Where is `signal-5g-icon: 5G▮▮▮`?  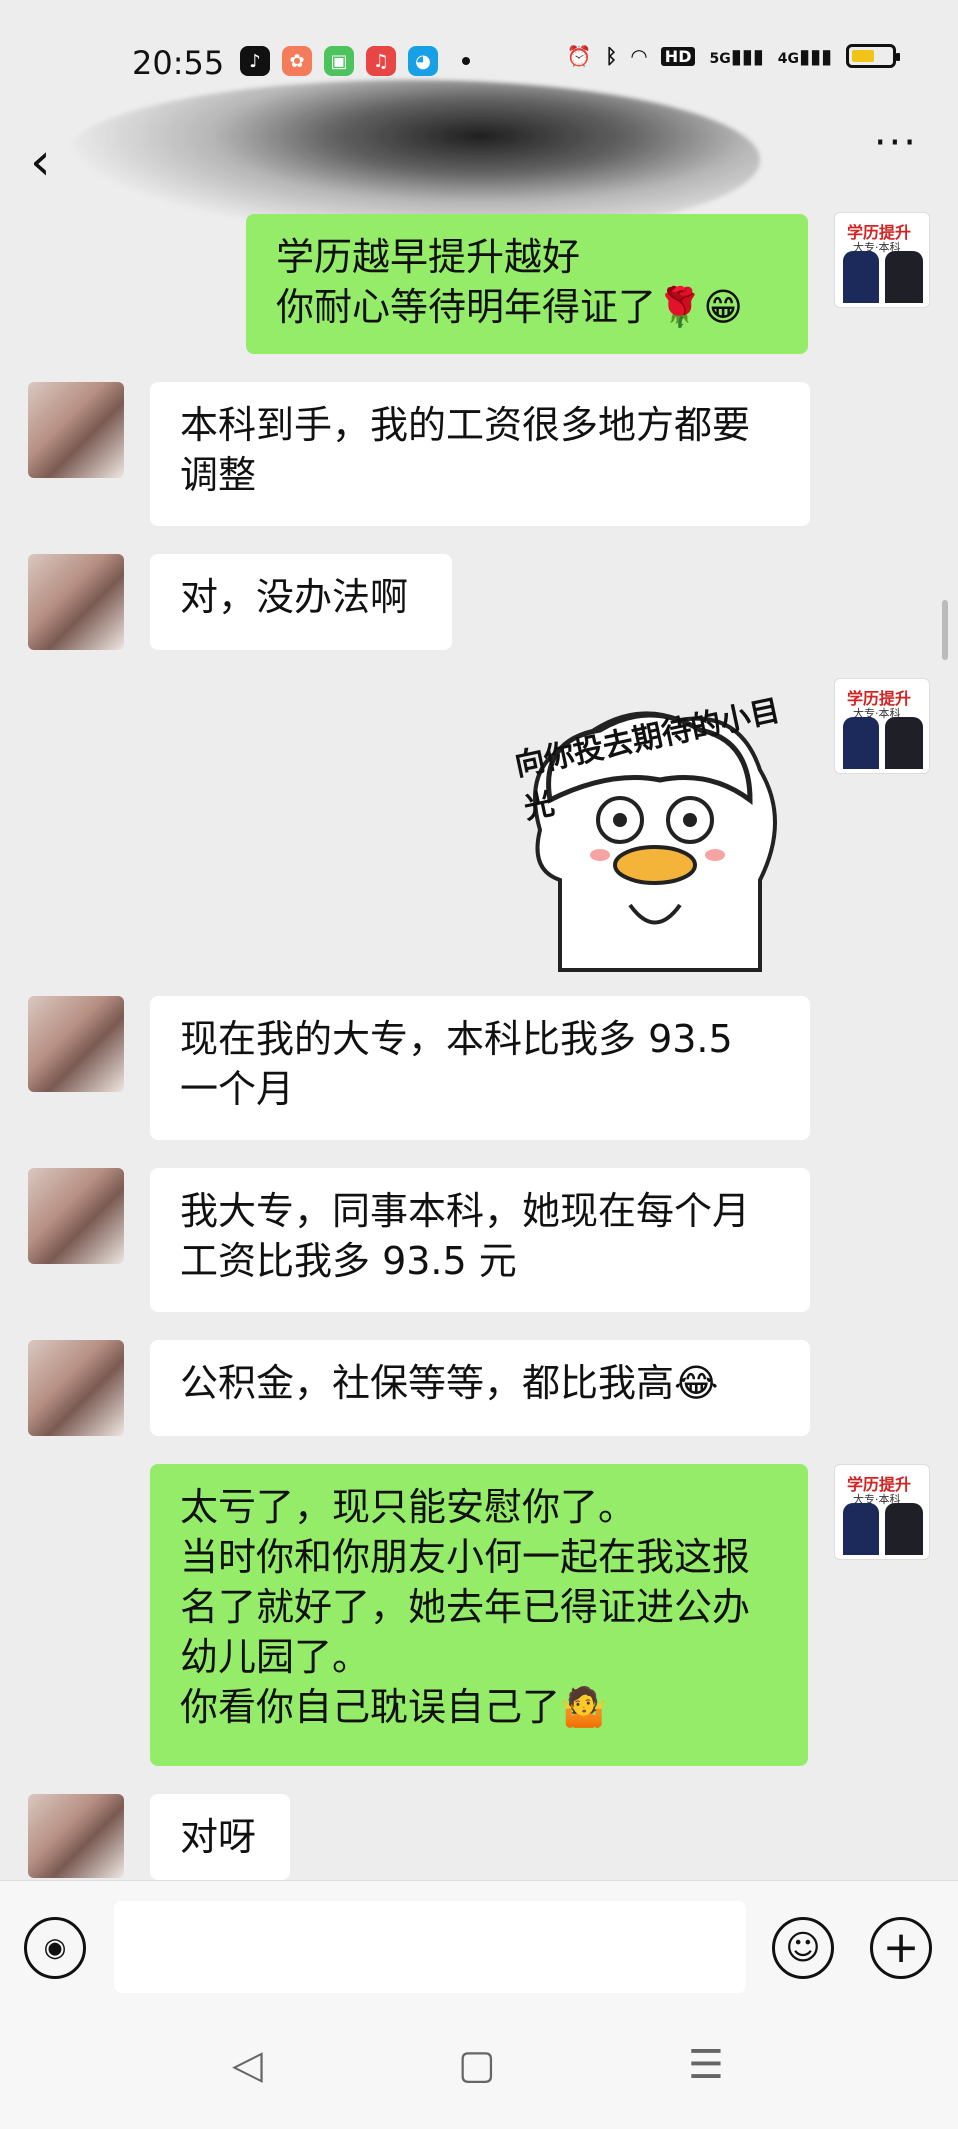
signal-5g-icon: 5G▮▮▮ is located at coordinates (736, 56).